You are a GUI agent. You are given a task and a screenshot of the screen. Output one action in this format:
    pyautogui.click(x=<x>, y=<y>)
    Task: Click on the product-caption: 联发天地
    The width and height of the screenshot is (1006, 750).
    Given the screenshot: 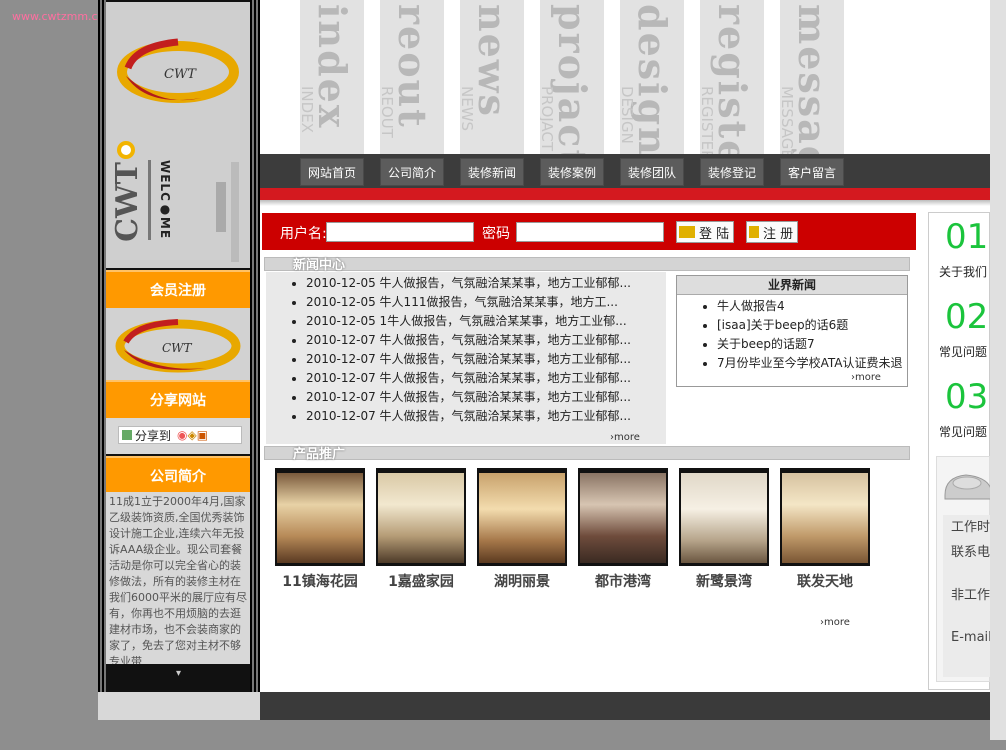 What is the action you would take?
    pyautogui.click(x=825, y=581)
    